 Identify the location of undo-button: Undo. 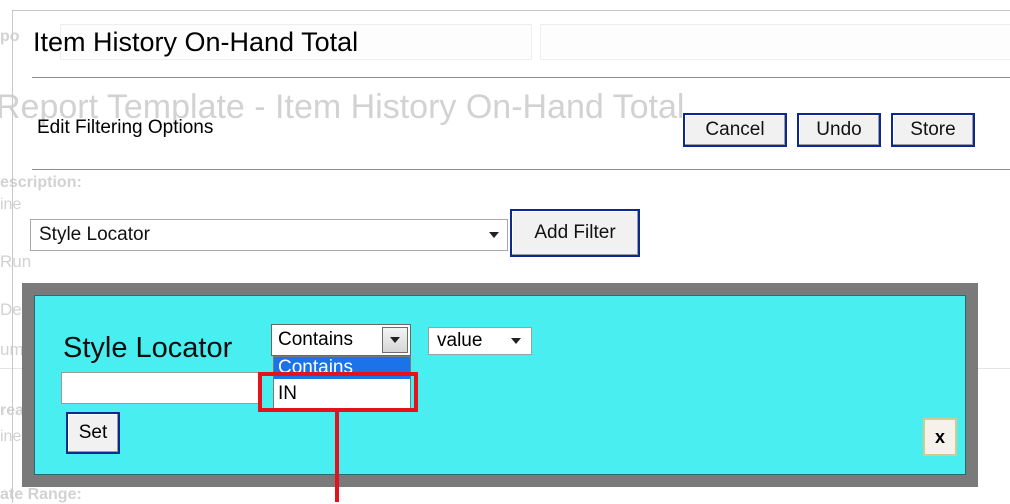
(839, 130).